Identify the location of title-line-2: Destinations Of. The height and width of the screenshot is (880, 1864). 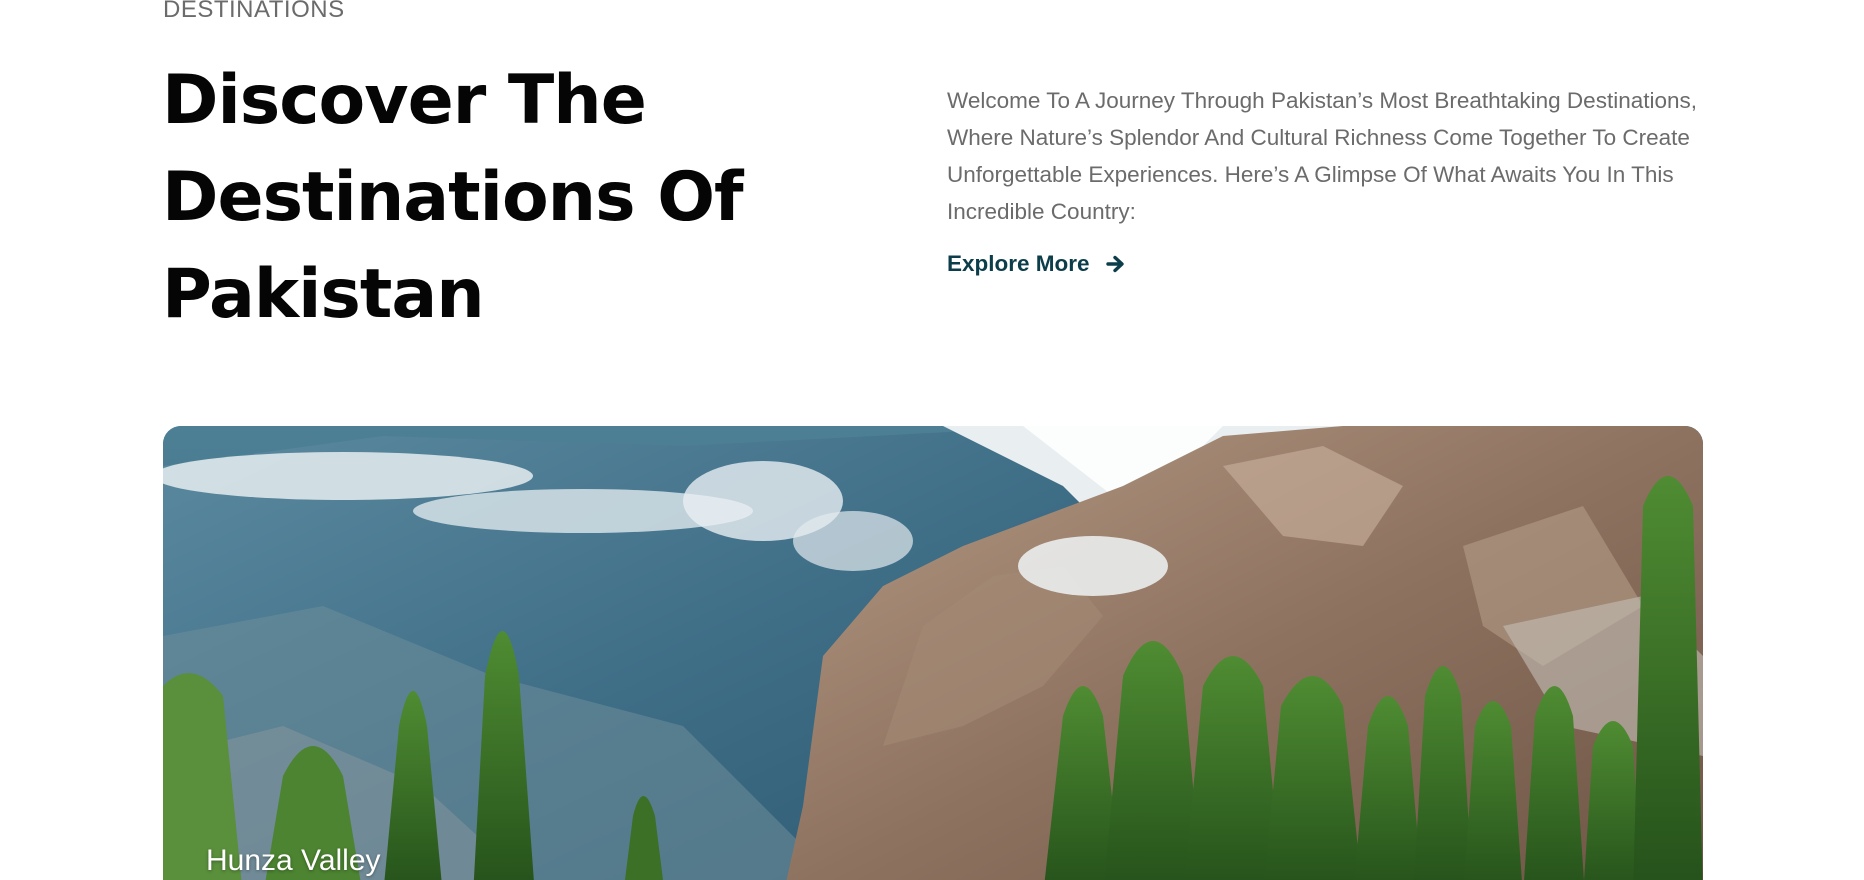
(453, 197).